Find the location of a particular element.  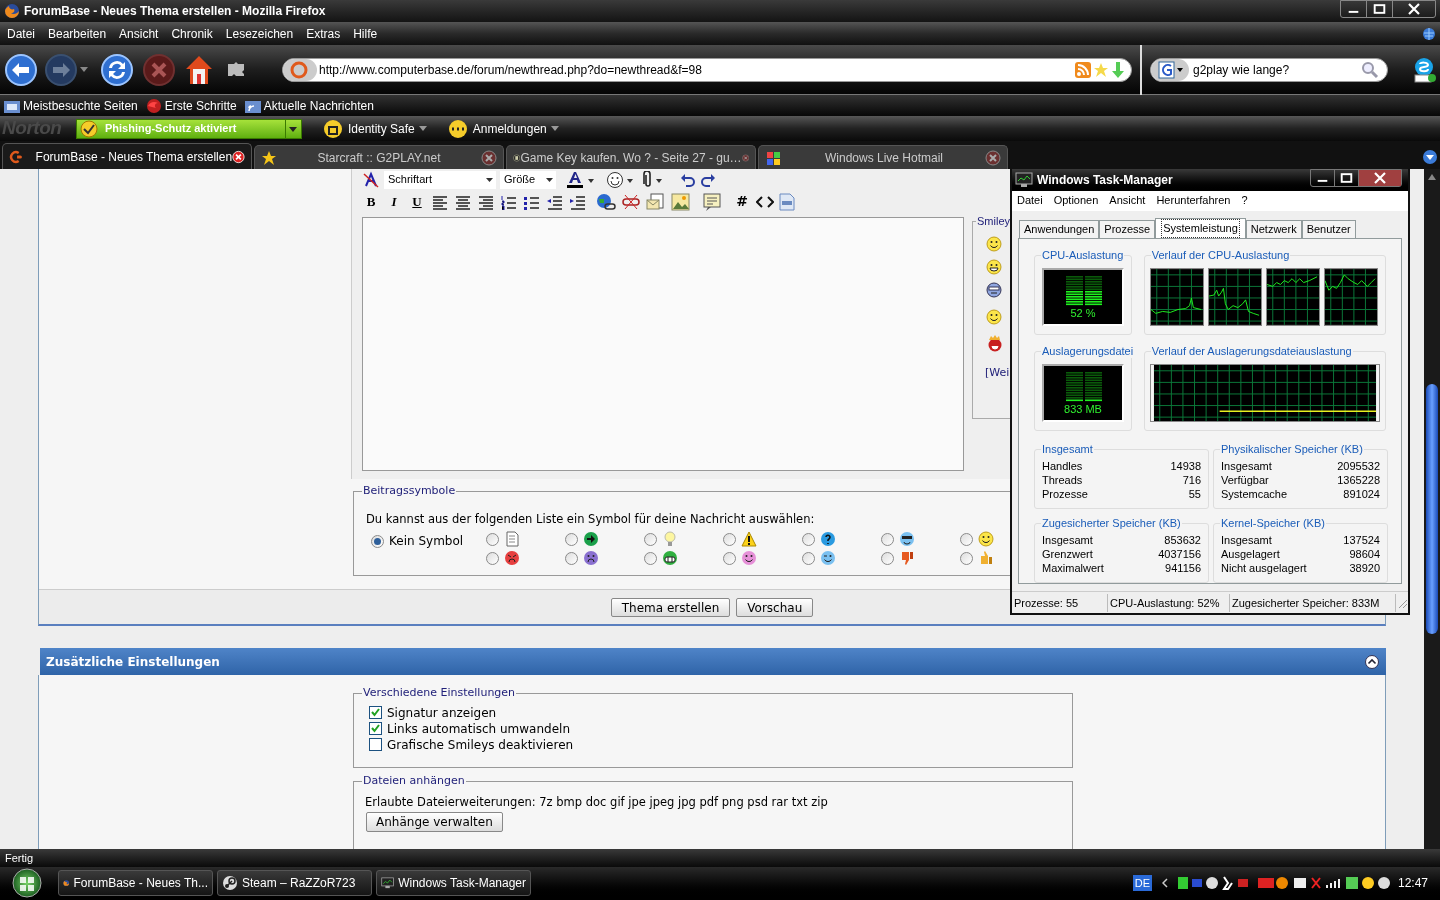

menu-item: Herunterfahren is located at coordinates (1193, 200).